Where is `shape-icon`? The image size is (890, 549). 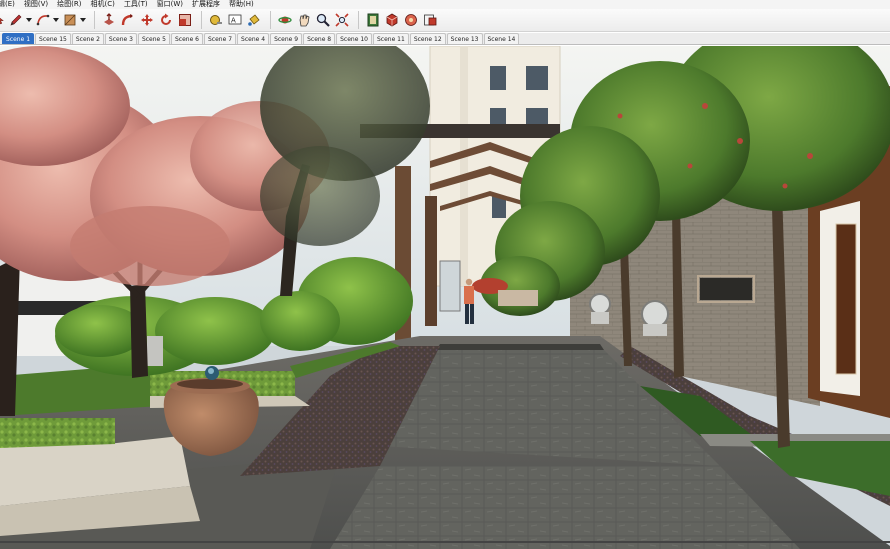
shape-icon is located at coordinates (69, 20).